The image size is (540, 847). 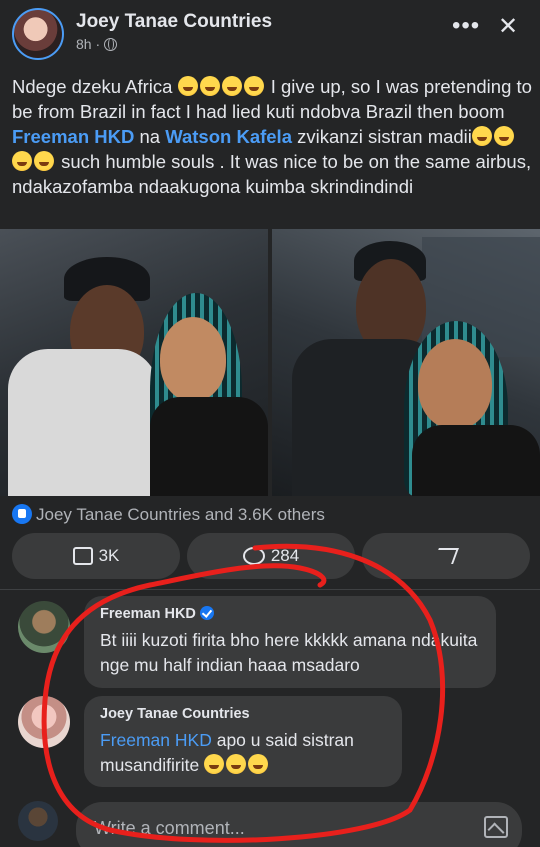 I want to click on reaction-summary-text: Joey Tanae Countries and 3.6K others, so click(x=180, y=514).